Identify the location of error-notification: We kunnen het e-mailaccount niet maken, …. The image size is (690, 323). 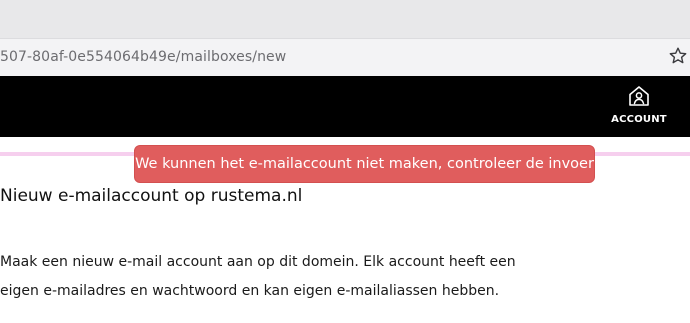
(364, 164).